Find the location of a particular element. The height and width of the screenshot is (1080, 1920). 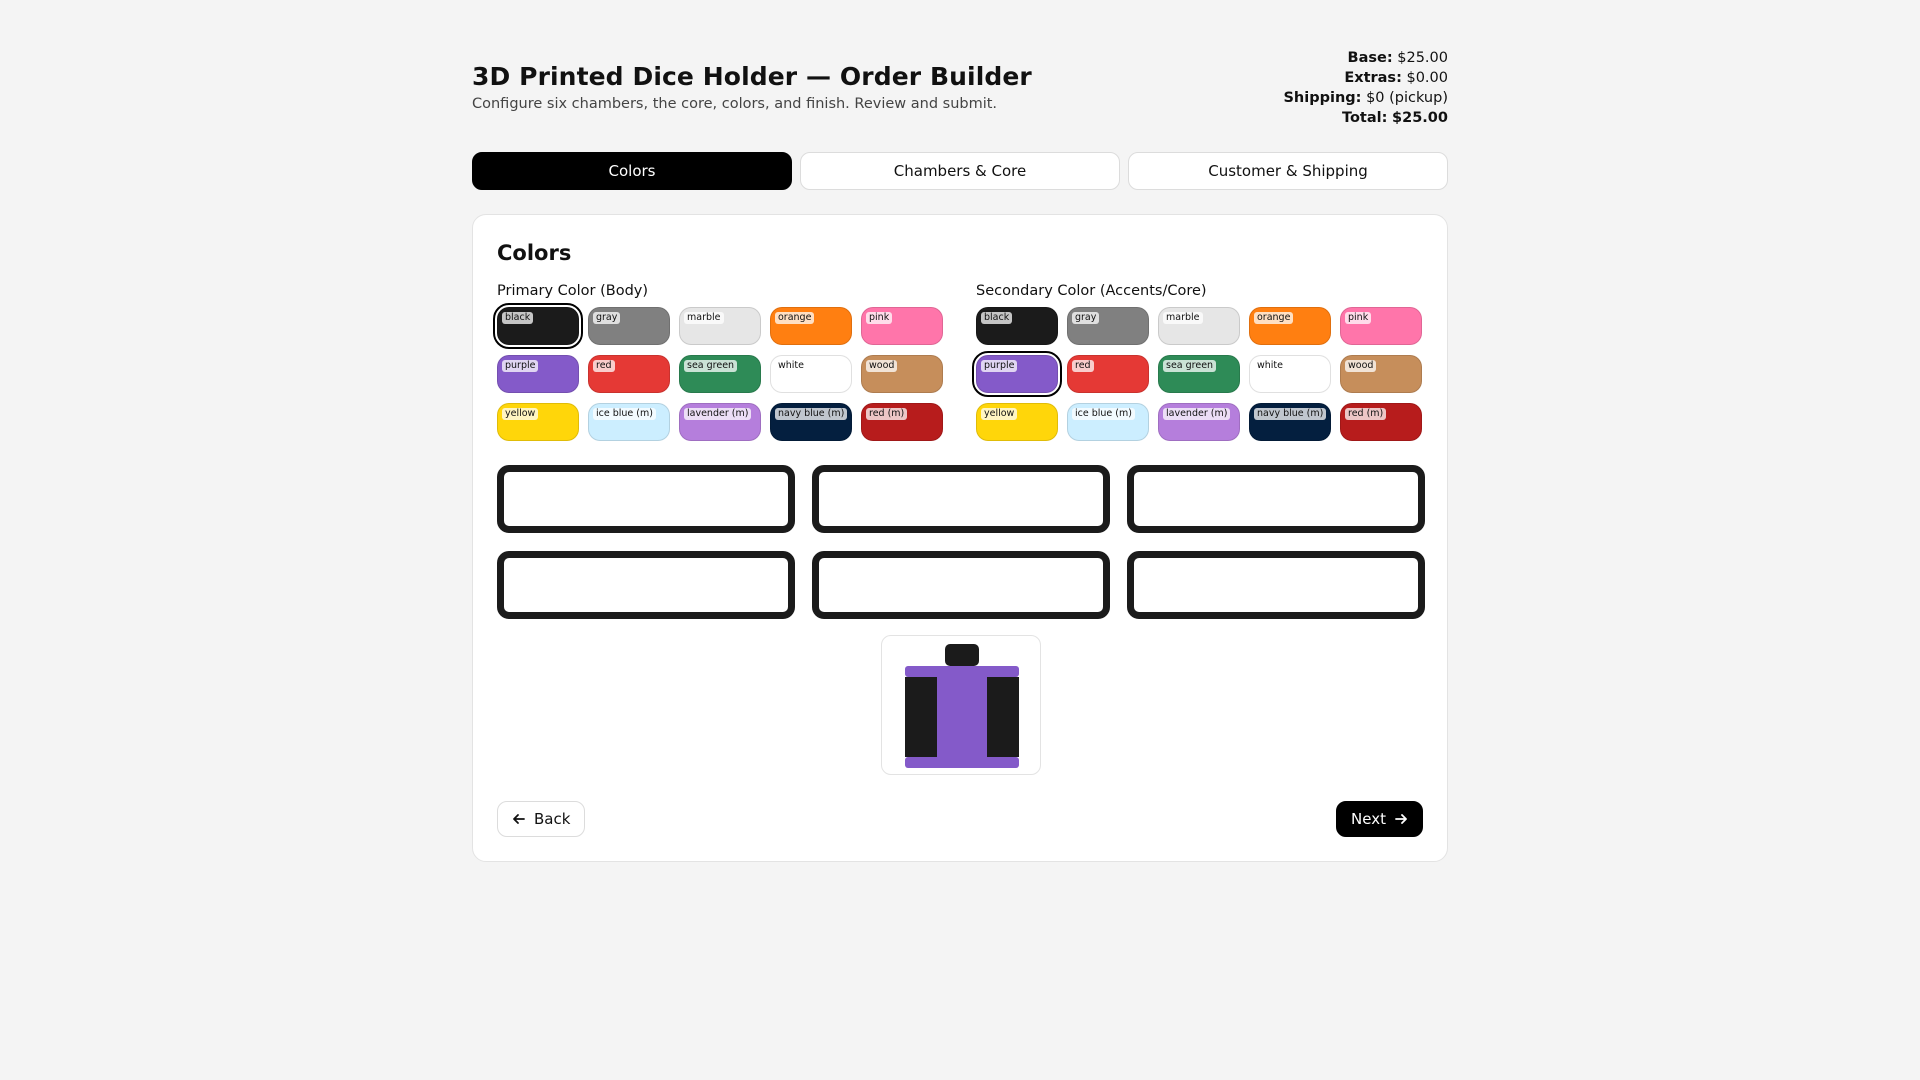

preview-bottom-band is located at coordinates (962, 762).